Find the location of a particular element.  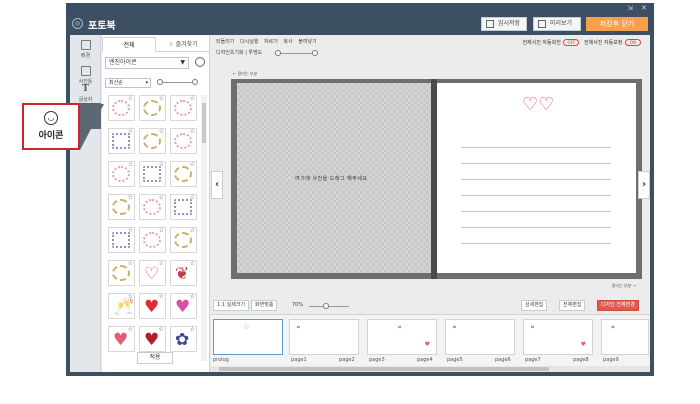

design-reset-button: 디자인초기화 is located at coordinates (230, 53).